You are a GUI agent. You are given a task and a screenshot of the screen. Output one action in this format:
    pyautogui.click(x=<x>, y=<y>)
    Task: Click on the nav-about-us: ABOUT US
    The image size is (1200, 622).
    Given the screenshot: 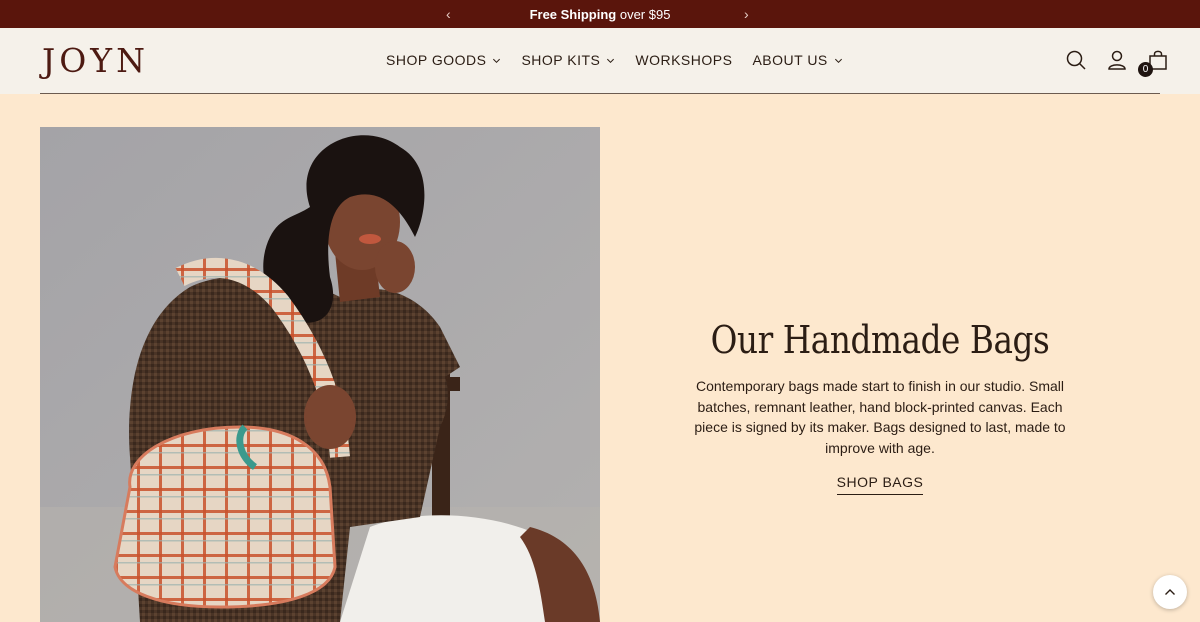 What is the action you would take?
    pyautogui.click(x=797, y=60)
    